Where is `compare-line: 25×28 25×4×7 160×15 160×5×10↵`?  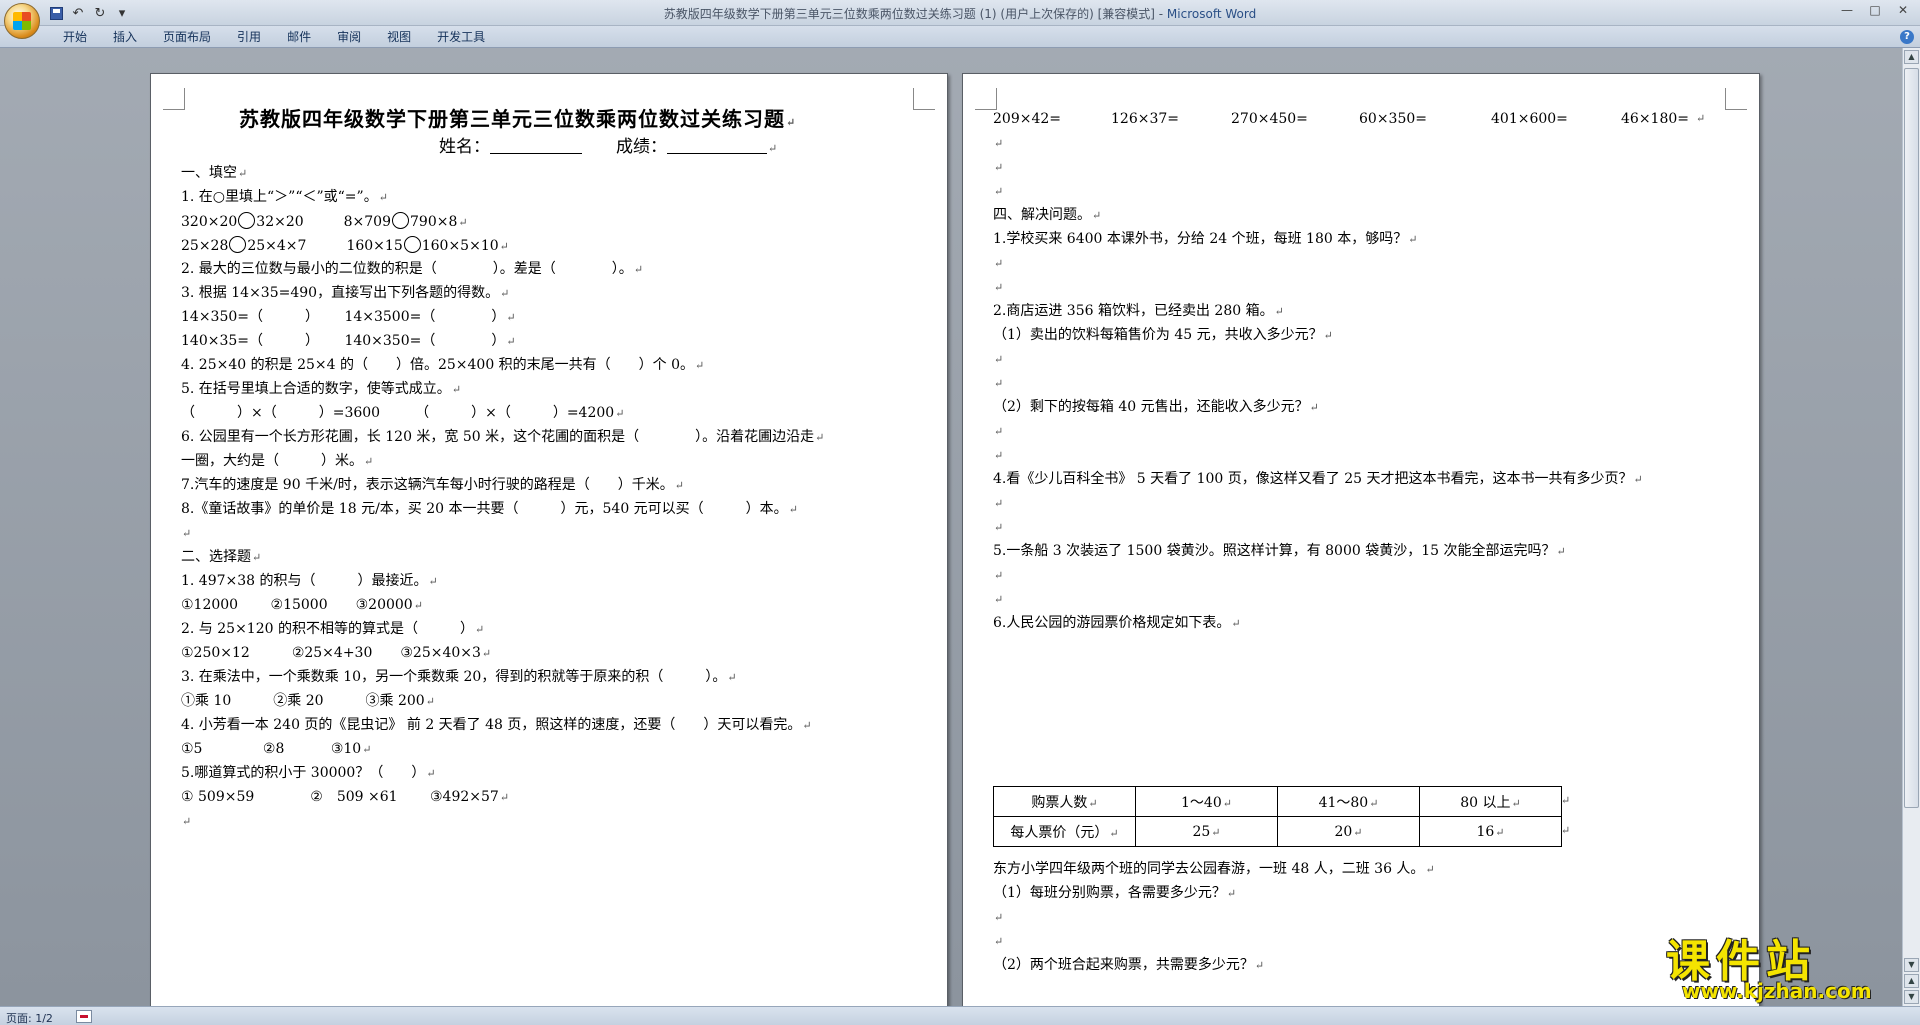 compare-line: 25×28 25×4×7 160×15 160×5×10↵ is located at coordinates (345, 245).